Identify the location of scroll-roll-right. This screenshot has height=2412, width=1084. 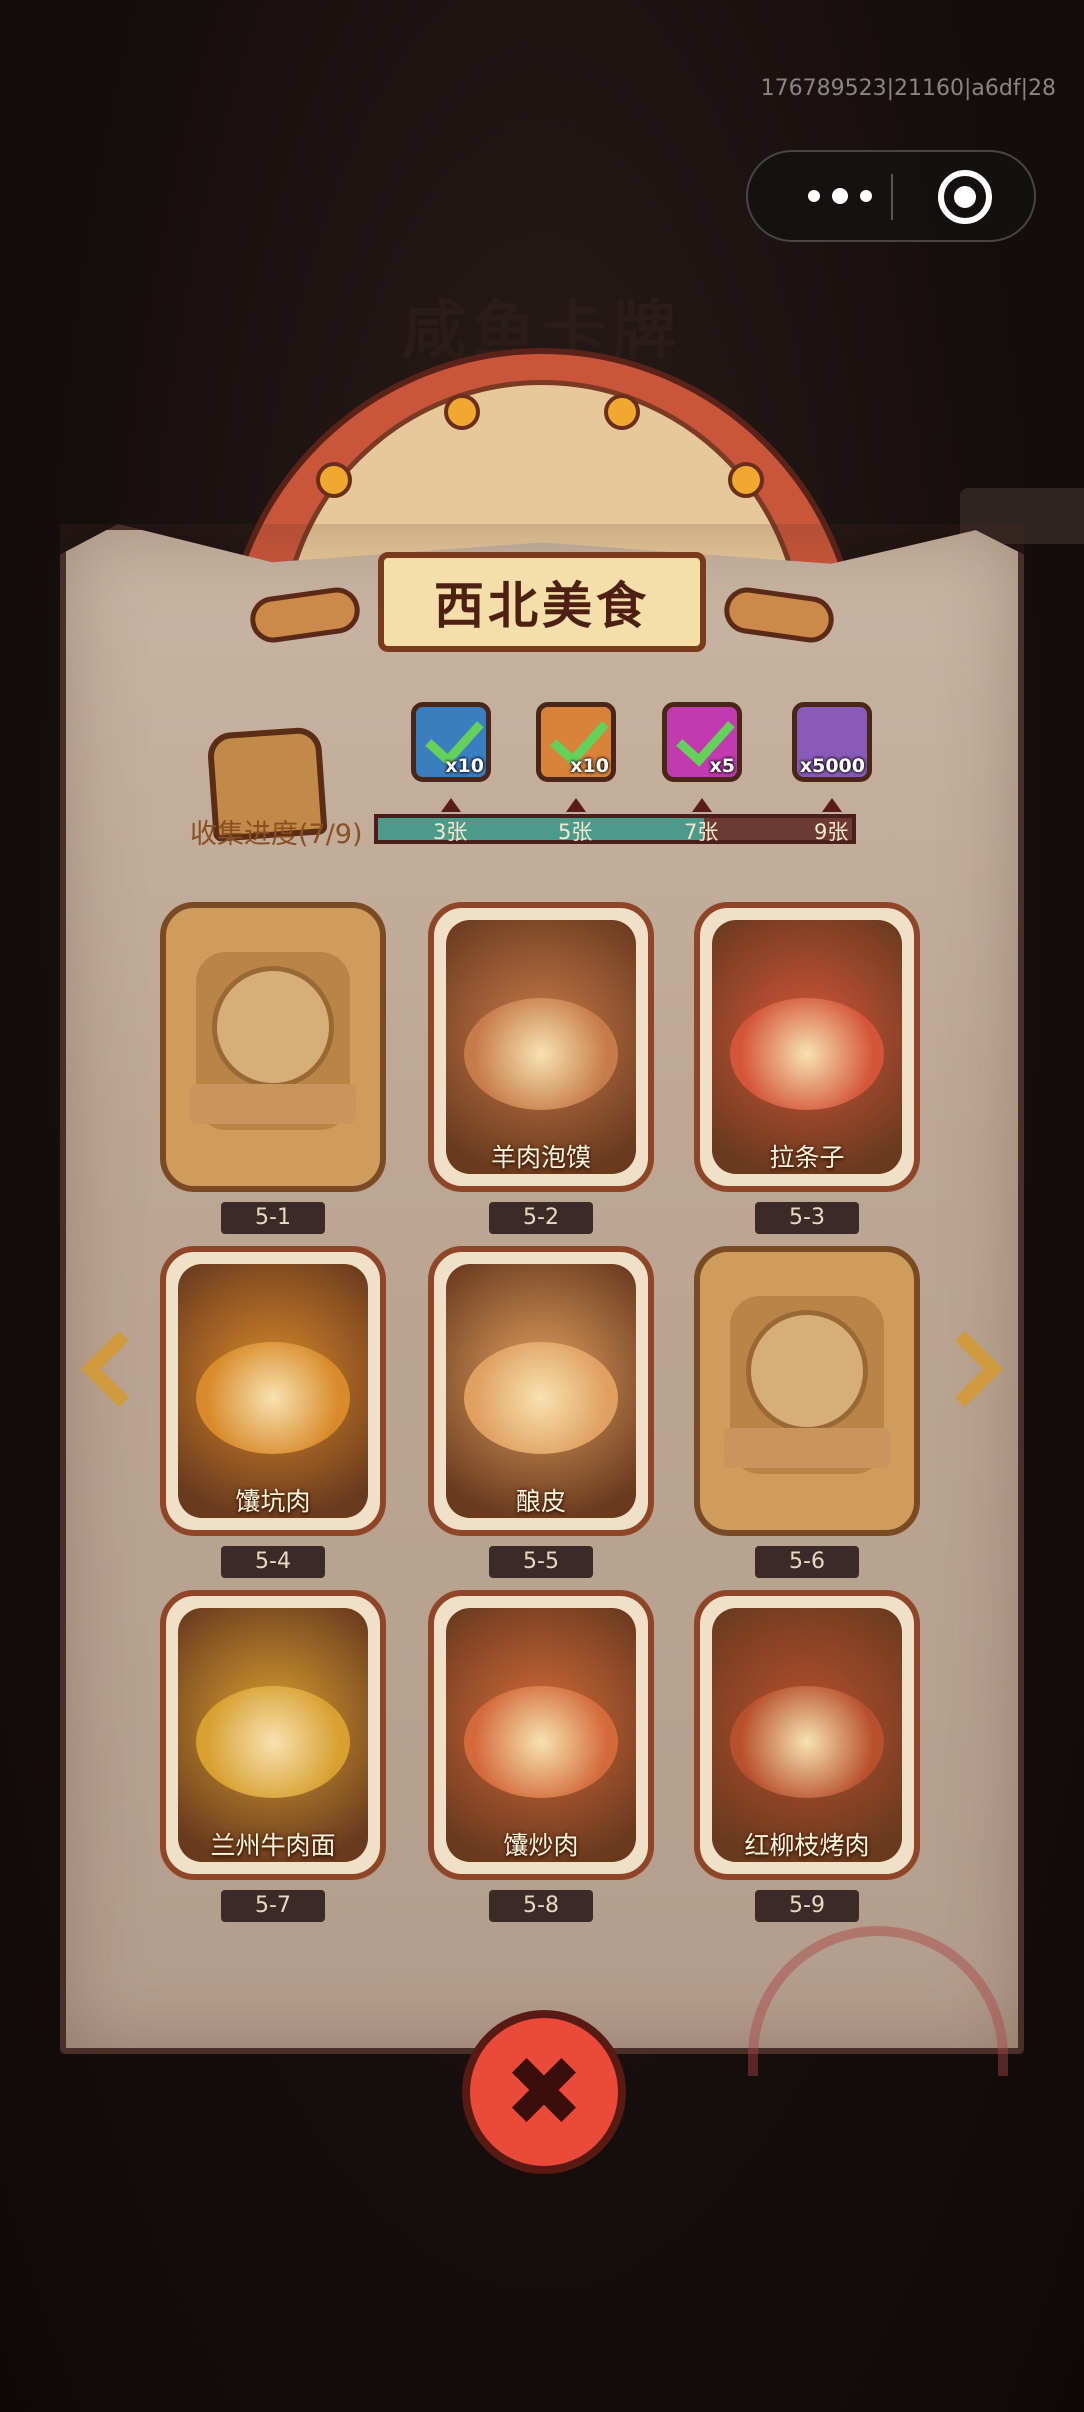
(779, 615).